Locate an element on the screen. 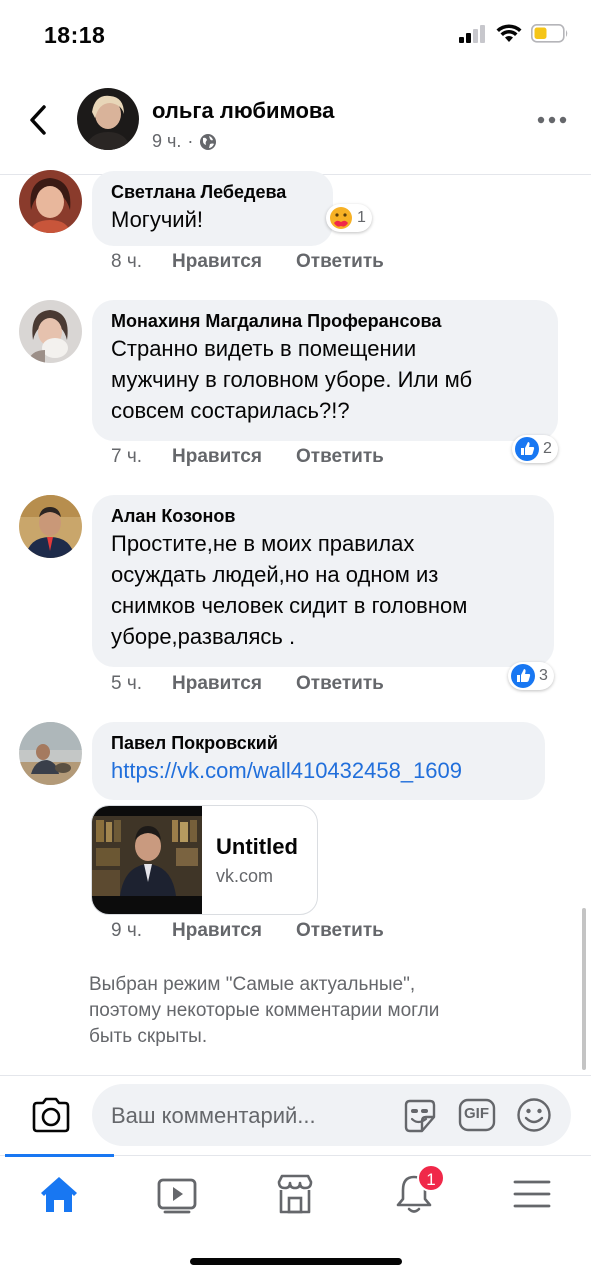  status-bar: 18:18 is located at coordinates (295, 37).